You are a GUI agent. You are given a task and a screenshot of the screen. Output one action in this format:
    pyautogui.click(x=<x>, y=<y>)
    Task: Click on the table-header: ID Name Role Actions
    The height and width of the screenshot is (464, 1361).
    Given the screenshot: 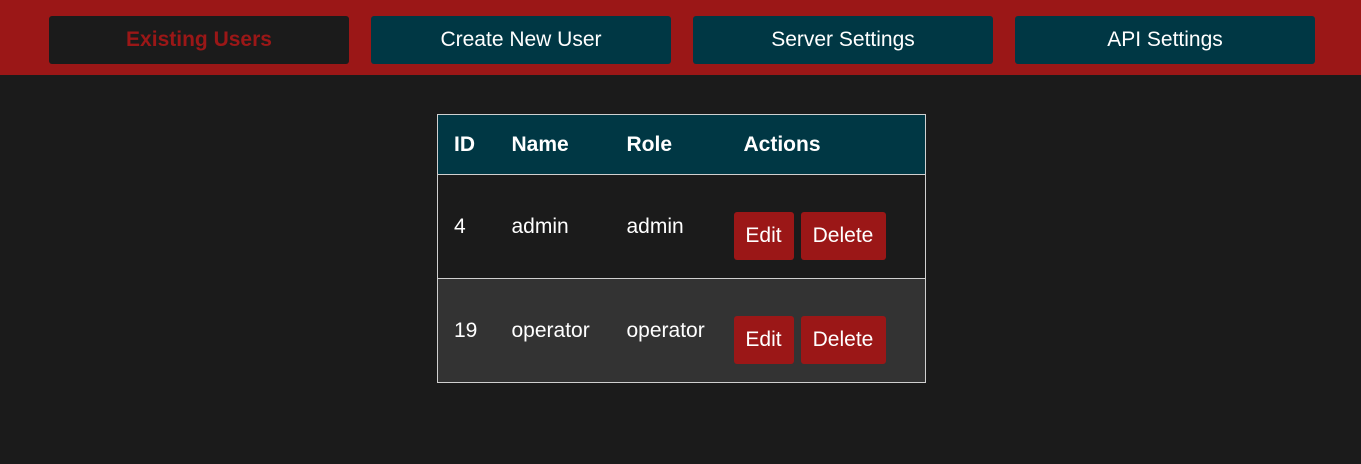 What is the action you would take?
    pyautogui.click(x=681, y=144)
    